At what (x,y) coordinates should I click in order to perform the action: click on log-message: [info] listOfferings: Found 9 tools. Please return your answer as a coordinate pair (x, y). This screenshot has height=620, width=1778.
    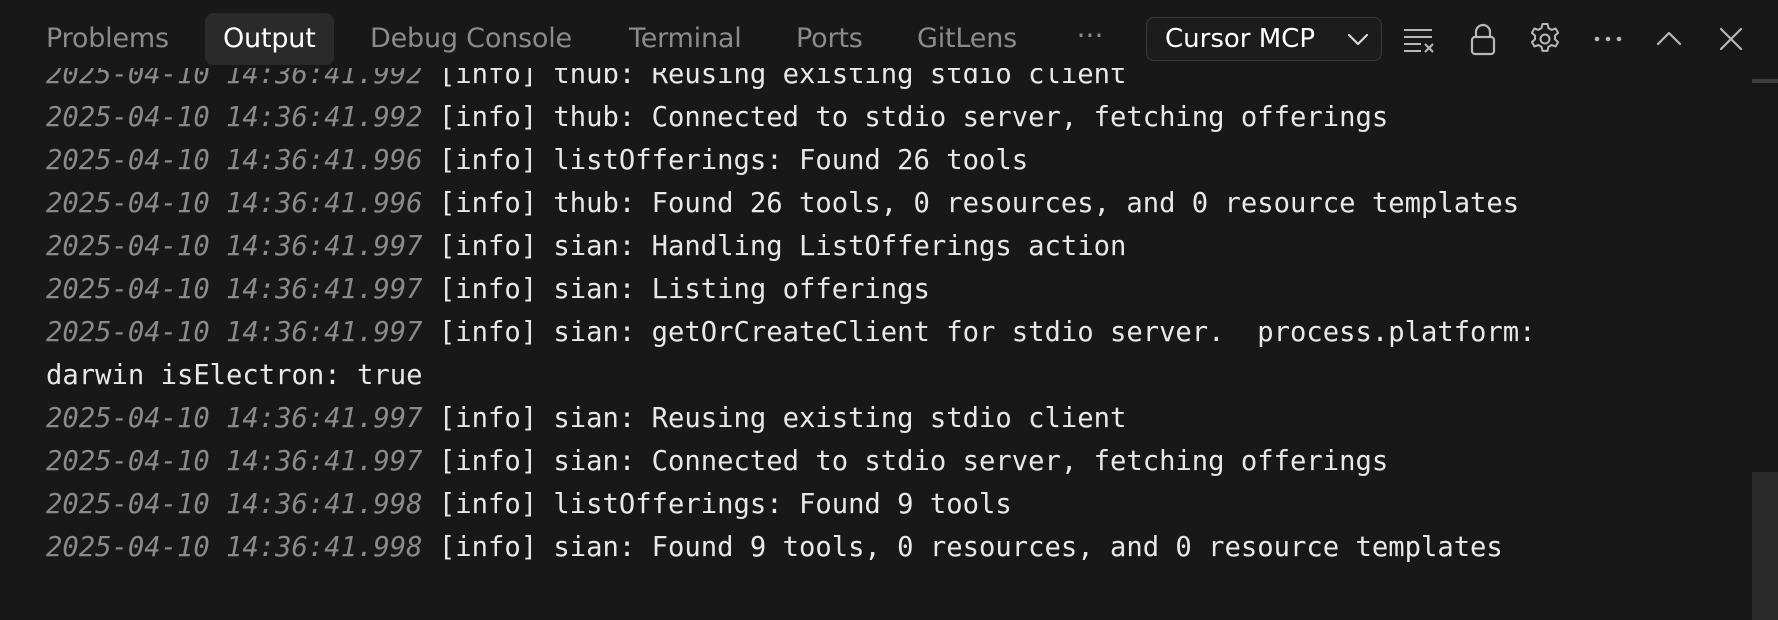
    Looking at the image, I should click on (725, 504).